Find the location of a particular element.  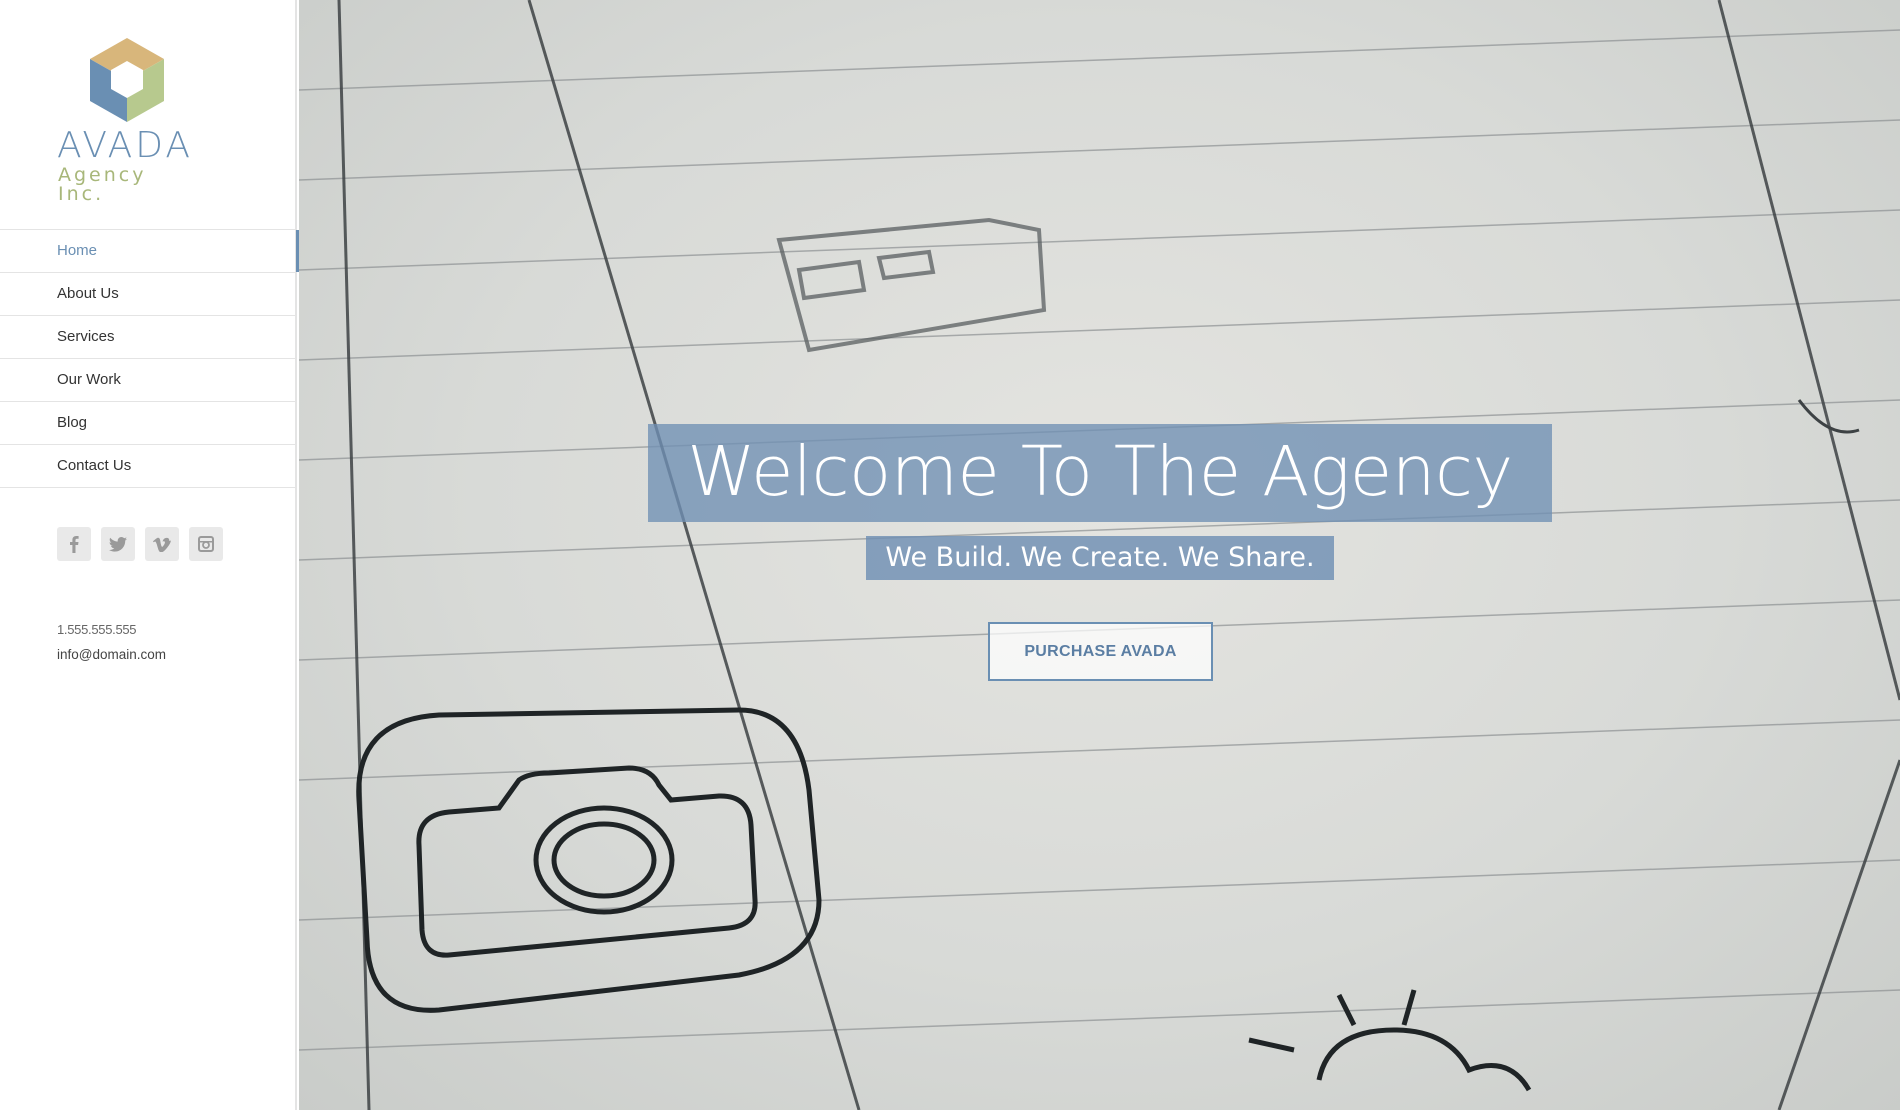

facebook-icon is located at coordinates (74, 544).